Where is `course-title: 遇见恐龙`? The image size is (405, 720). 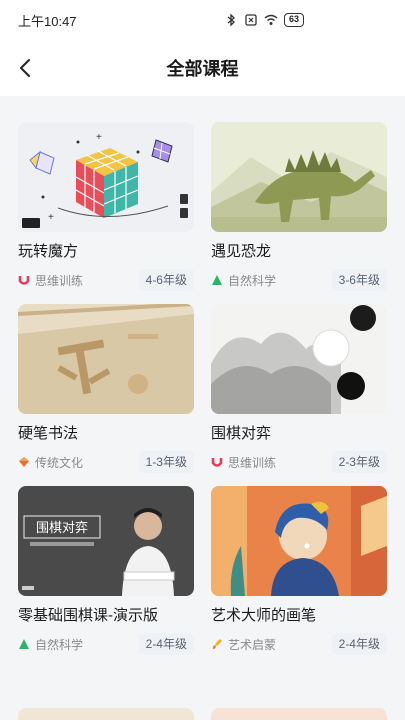
course-title: 遇见恐龙 is located at coordinates (241, 251).